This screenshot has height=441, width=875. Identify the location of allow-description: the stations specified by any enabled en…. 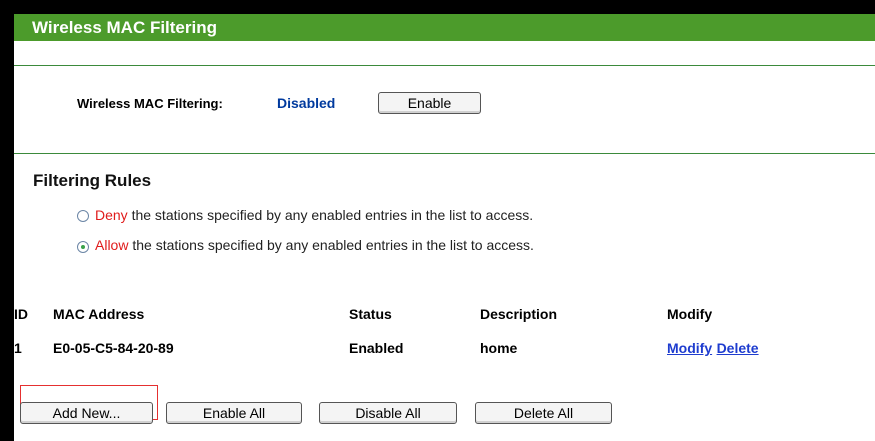
(331, 245).